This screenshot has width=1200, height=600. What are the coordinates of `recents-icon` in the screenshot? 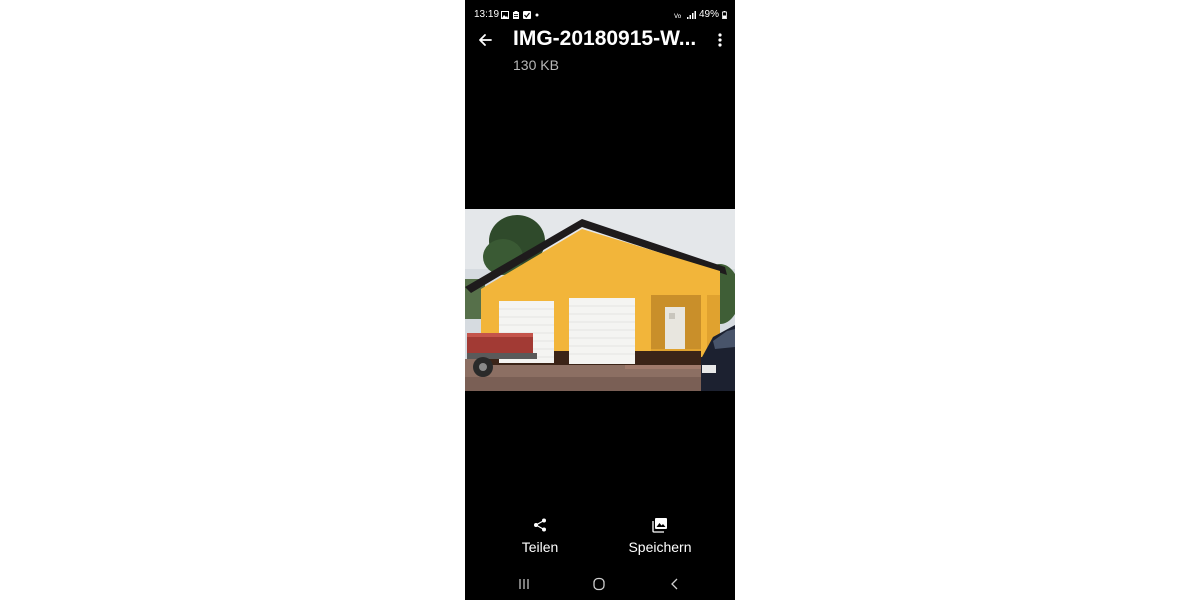 It's located at (524, 584).